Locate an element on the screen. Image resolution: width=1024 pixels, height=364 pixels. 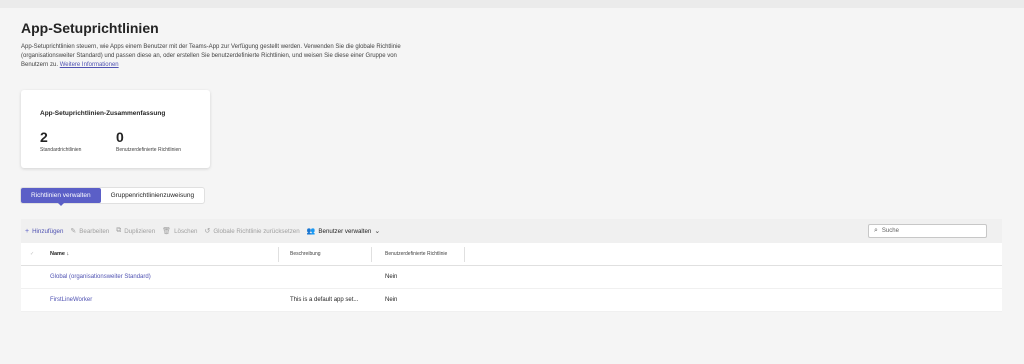
custom-policies-label: Benutzerdefinierte Richtlinien is located at coordinates (149, 150).